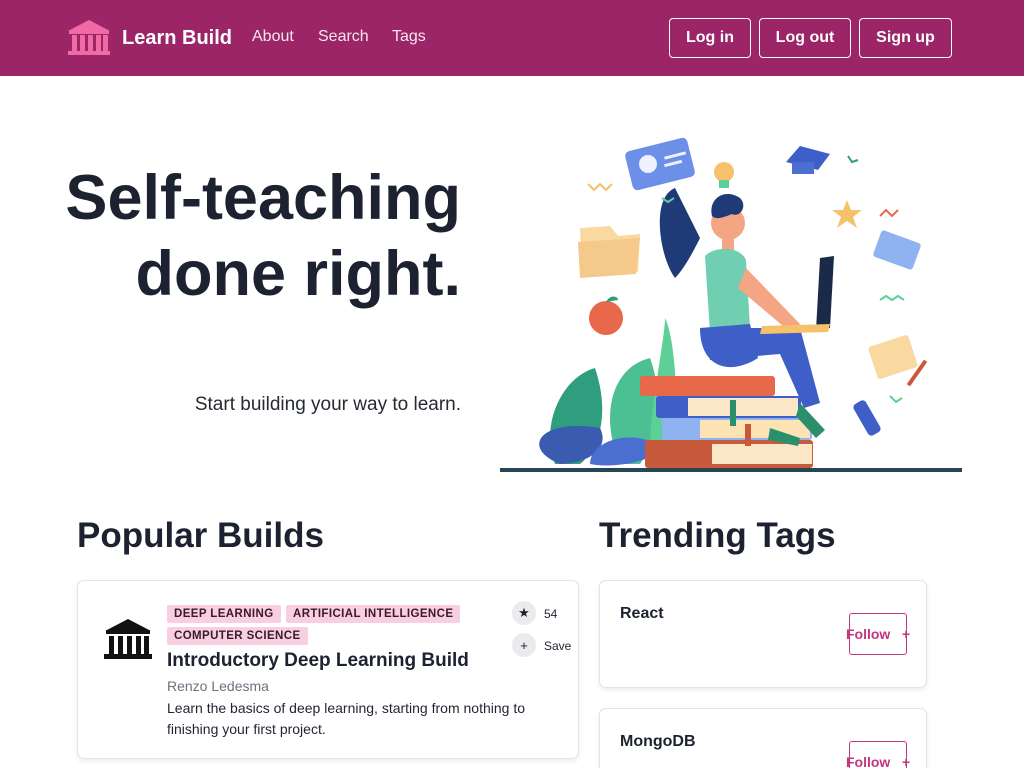  Describe the element at coordinates (263, 236) in the screenshot. I see `hero-title: Self-teaching done right.` at that location.